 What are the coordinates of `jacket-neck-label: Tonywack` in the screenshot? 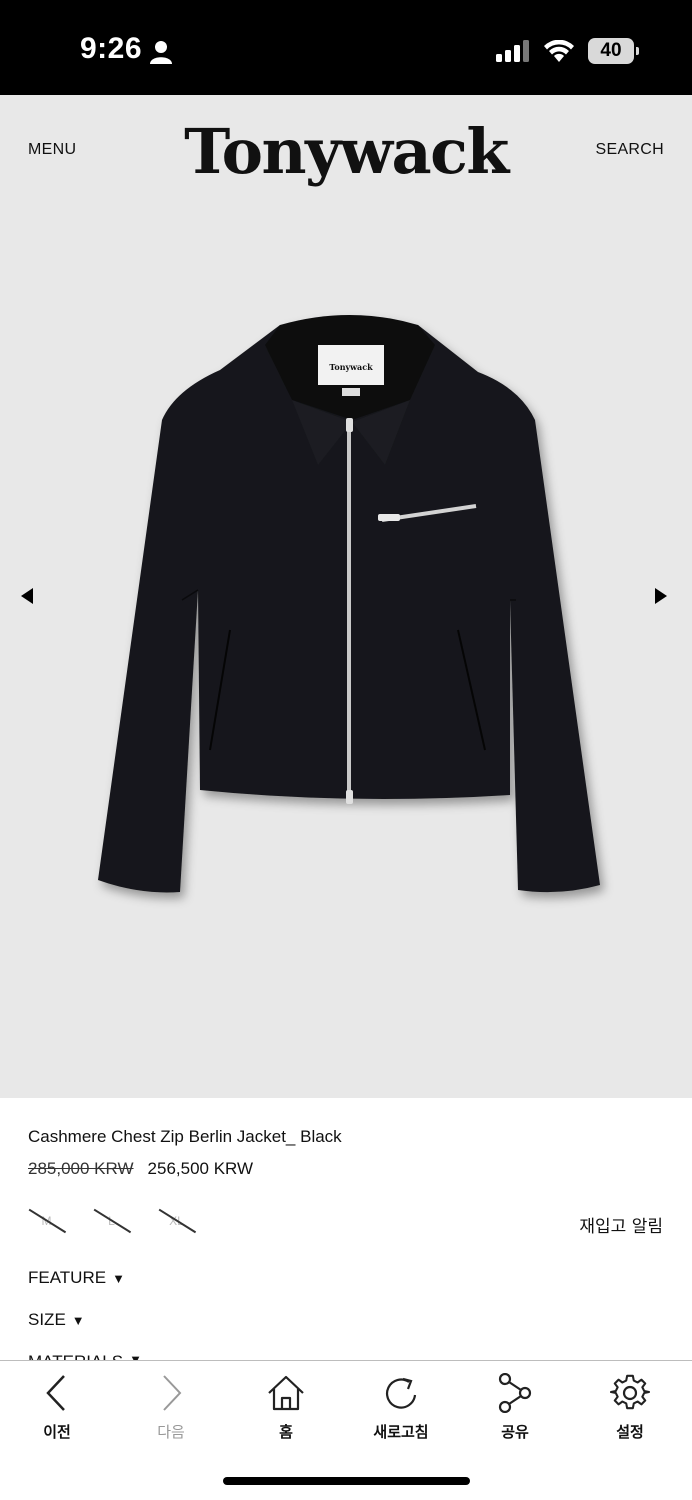 It's located at (351, 367).